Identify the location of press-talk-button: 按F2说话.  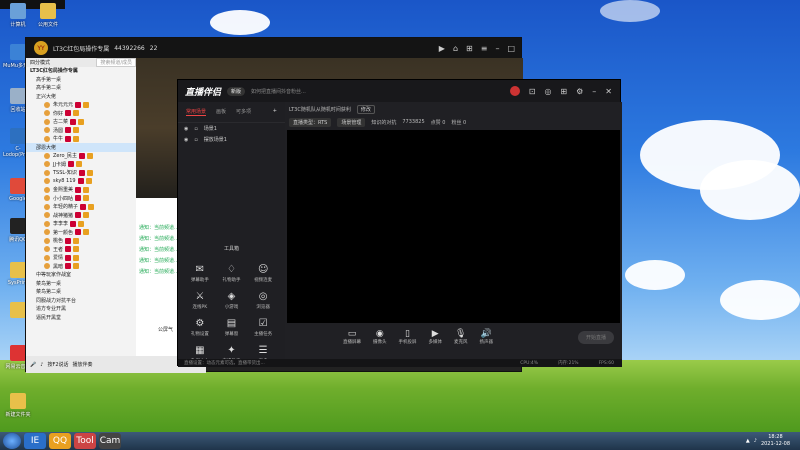
(57, 364).